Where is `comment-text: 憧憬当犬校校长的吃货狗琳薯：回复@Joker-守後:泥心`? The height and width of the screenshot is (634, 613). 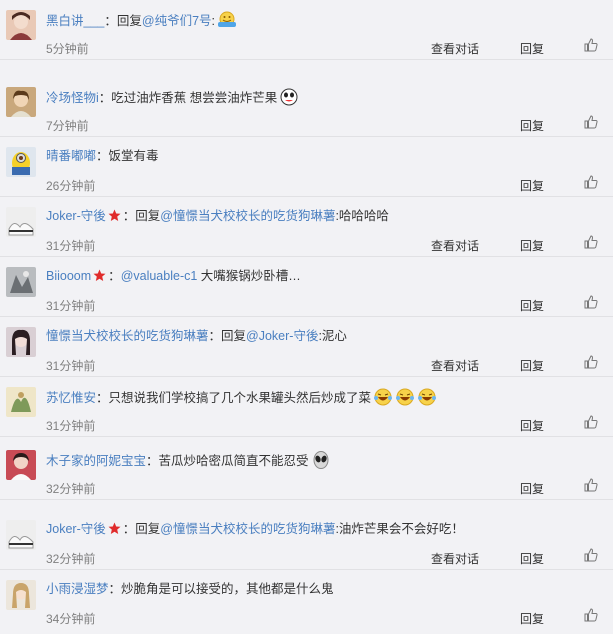 comment-text: 憧憬当犬校校长的吃货狗琳薯：回复@Joker-守後:泥心 is located at coordinates (324, 336).